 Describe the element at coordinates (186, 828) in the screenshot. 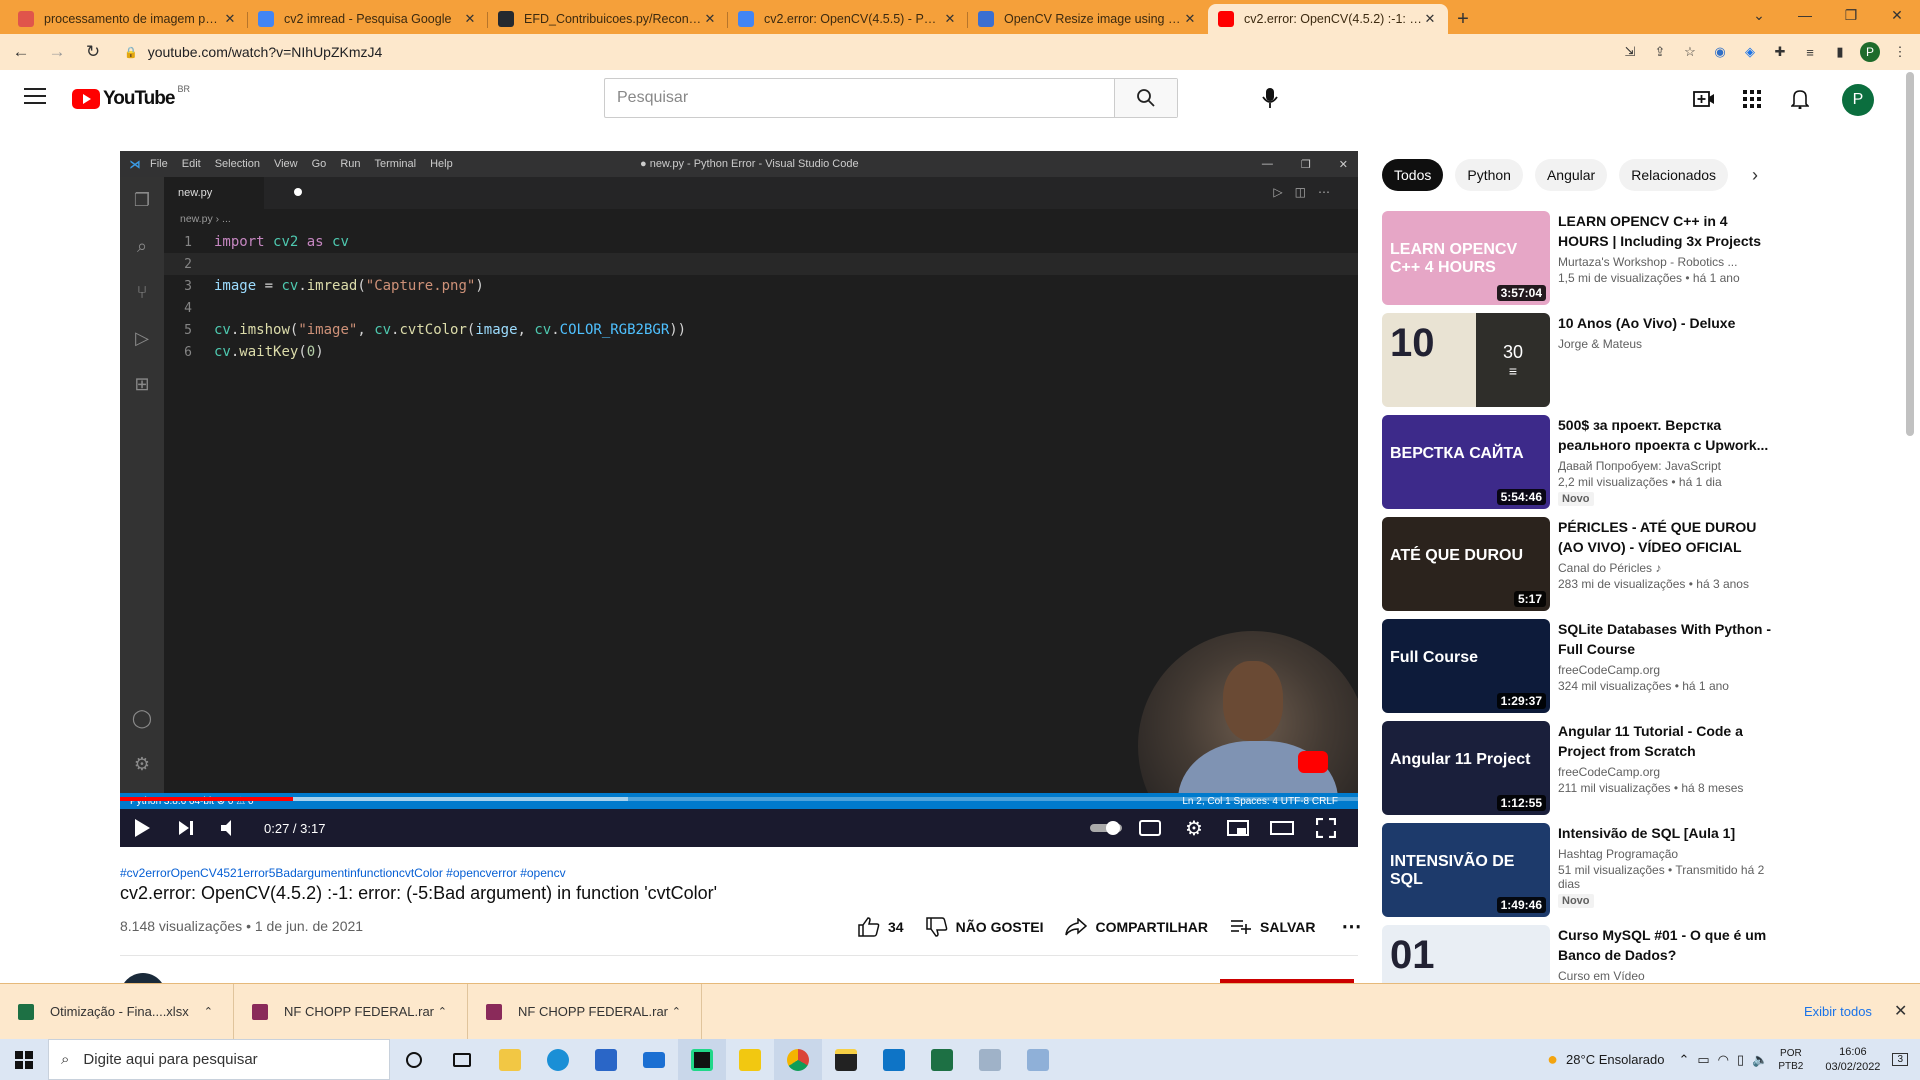

I see `next-button` at that location.